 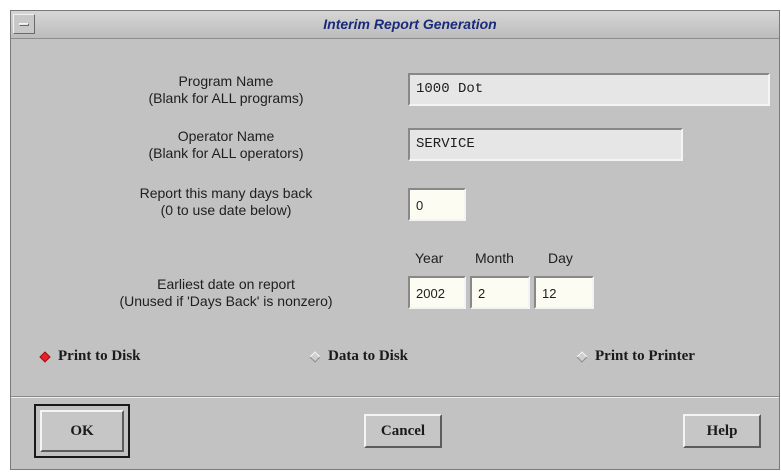 What do you see at coordinates (226, 193) in the screenshot?
I see `days-back-label-line1: Report this many days back` at bounding box center [226, 193].